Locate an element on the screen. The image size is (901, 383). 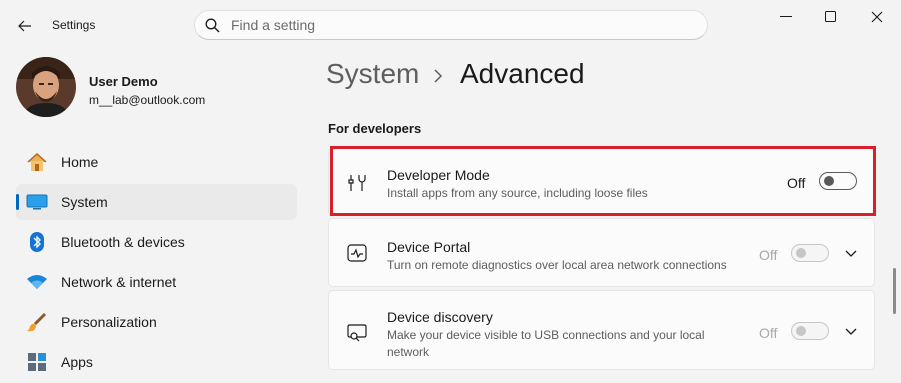
back-arrow-icon is located at coordinates (24, 26).